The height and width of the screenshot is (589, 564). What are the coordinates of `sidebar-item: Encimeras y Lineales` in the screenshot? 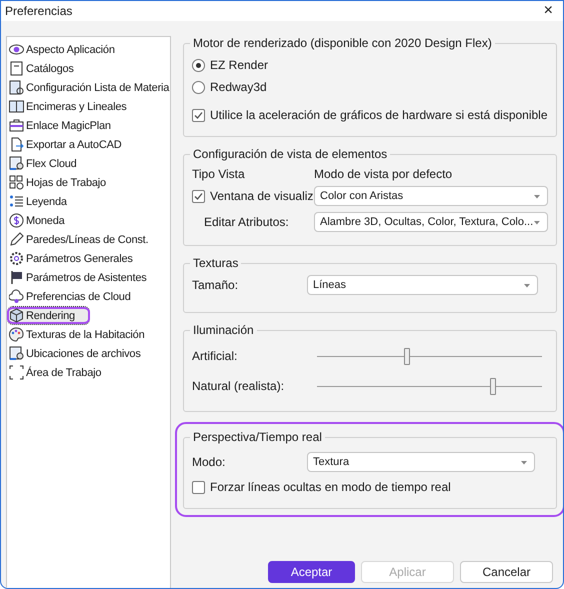 It's located at (88, 106).